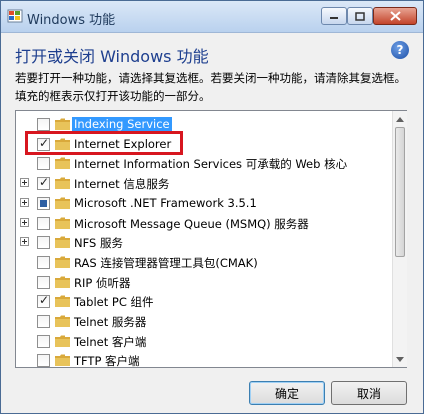  Describe the element at coordinates (114, 302) in the screenshot. I see `feature-label: Tablet PC 组件` at that location.